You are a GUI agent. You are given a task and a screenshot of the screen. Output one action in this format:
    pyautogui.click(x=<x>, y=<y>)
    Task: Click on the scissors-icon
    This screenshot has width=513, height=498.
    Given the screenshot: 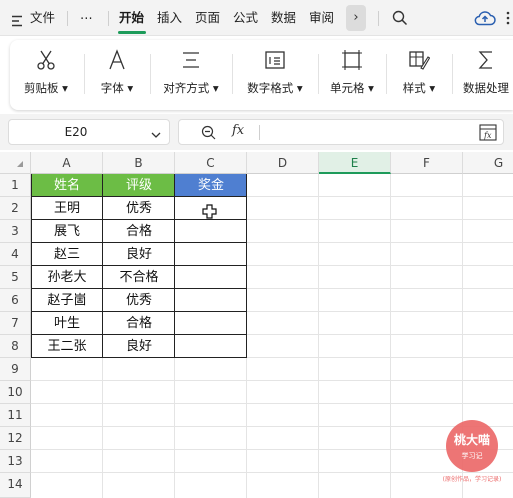 What is the action you would take?
    pyautogui.click(x=46, y=60)
    